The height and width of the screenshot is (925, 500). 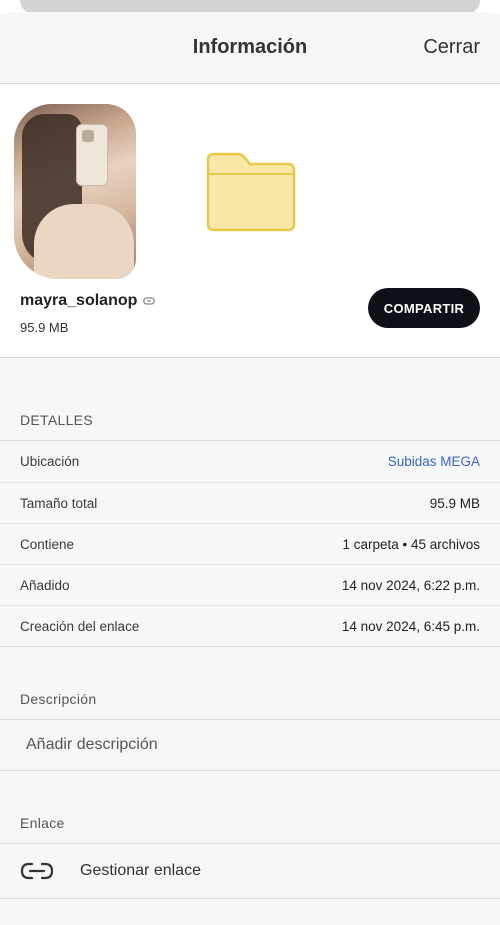 What do you see at coordinates (434, 461) in the screenshot?
I see `location-link: Subidas MEGA` at bounding box center [434, 461].